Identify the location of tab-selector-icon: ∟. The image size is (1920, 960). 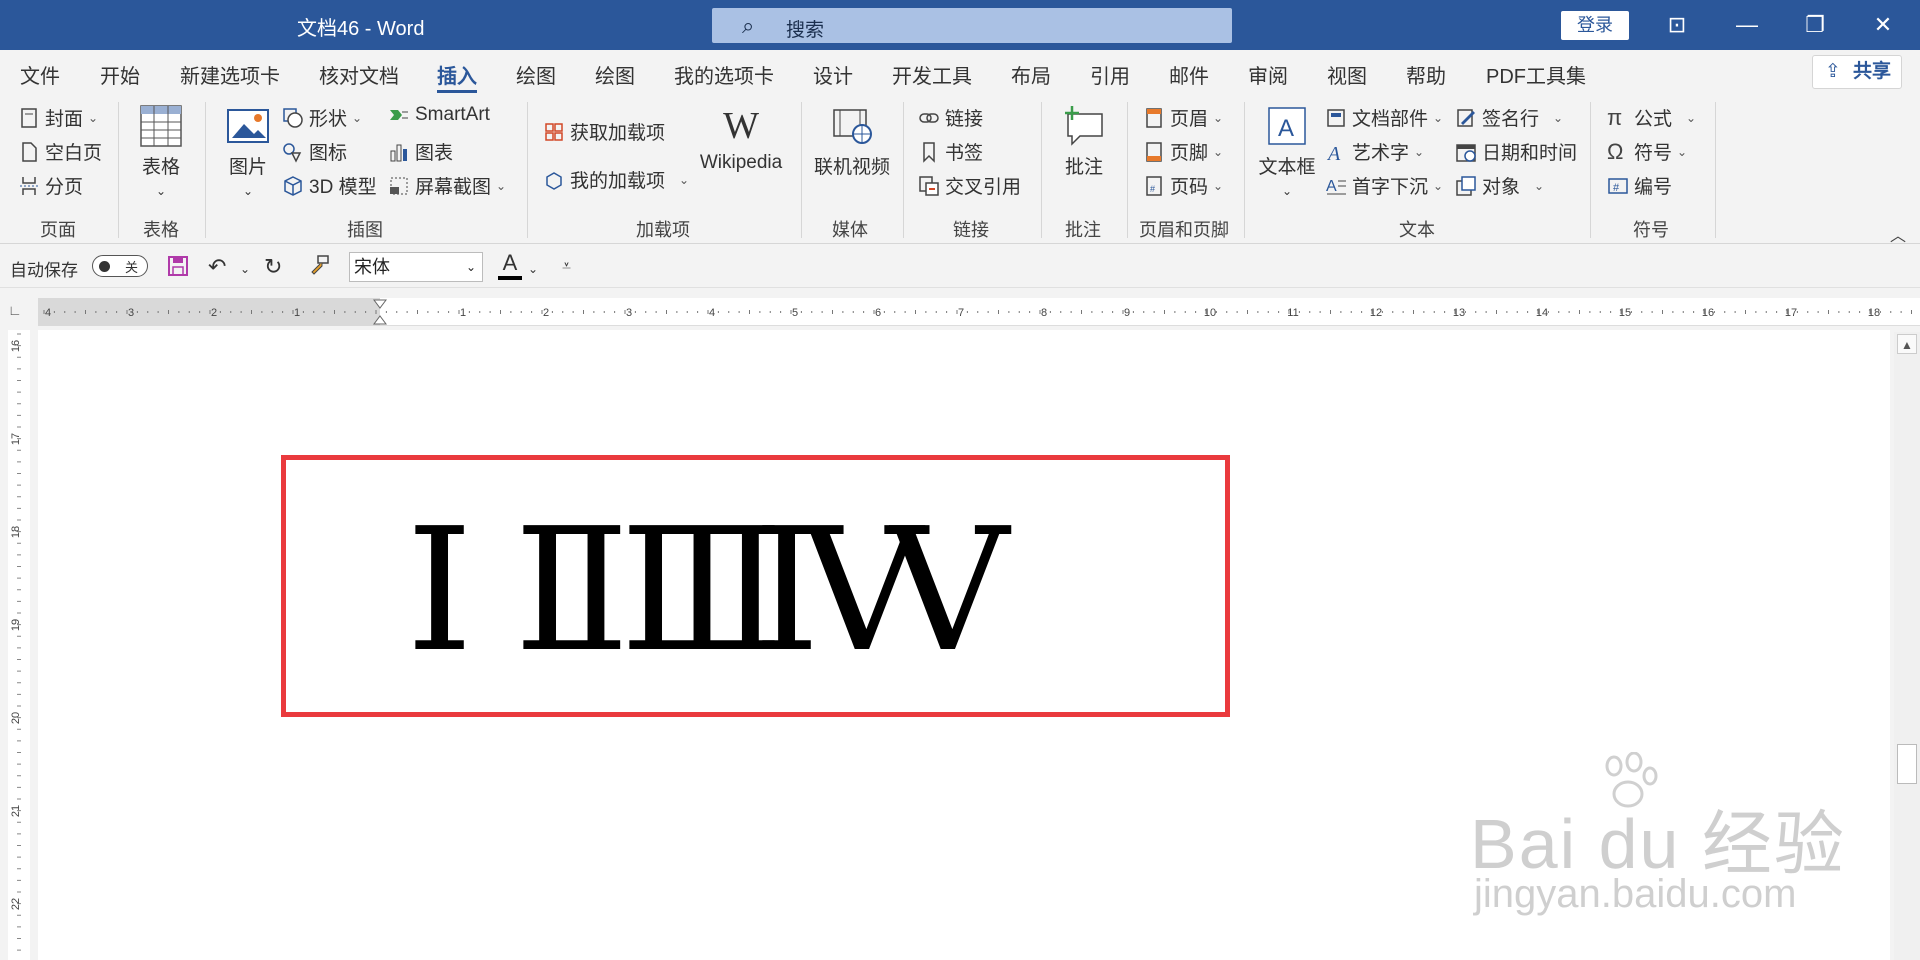
(18, 311).